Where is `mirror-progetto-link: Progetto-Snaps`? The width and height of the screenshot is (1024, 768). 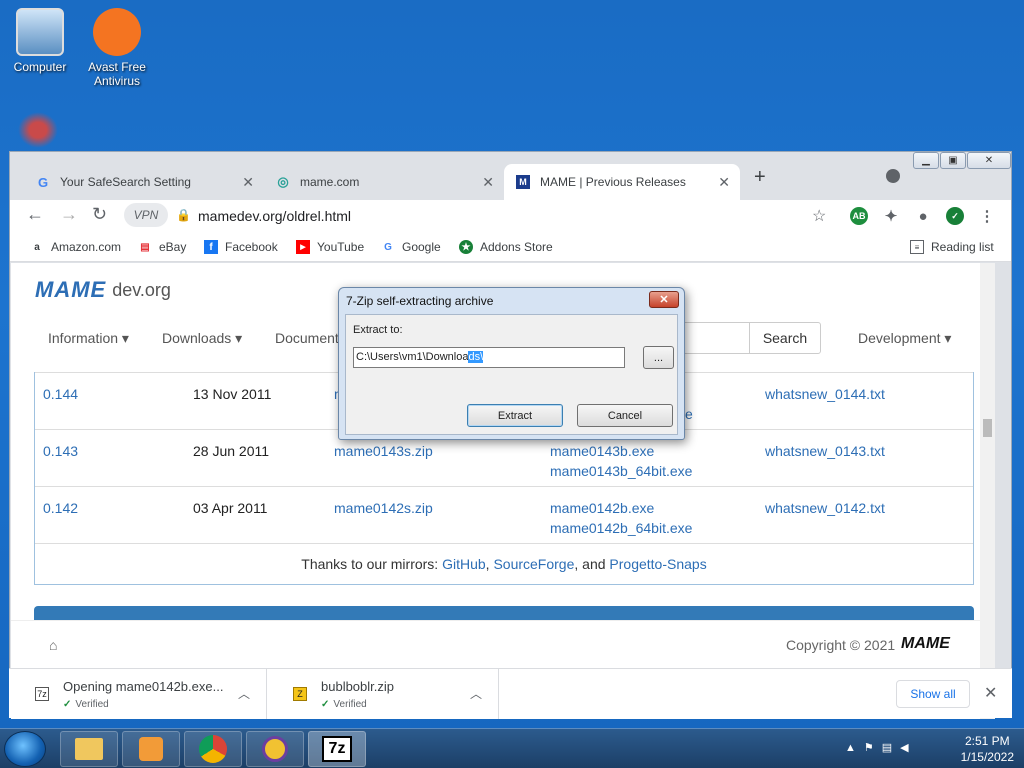 mirror-progetto-link: Progetto-Snaps is located at coordinates (657, 564).